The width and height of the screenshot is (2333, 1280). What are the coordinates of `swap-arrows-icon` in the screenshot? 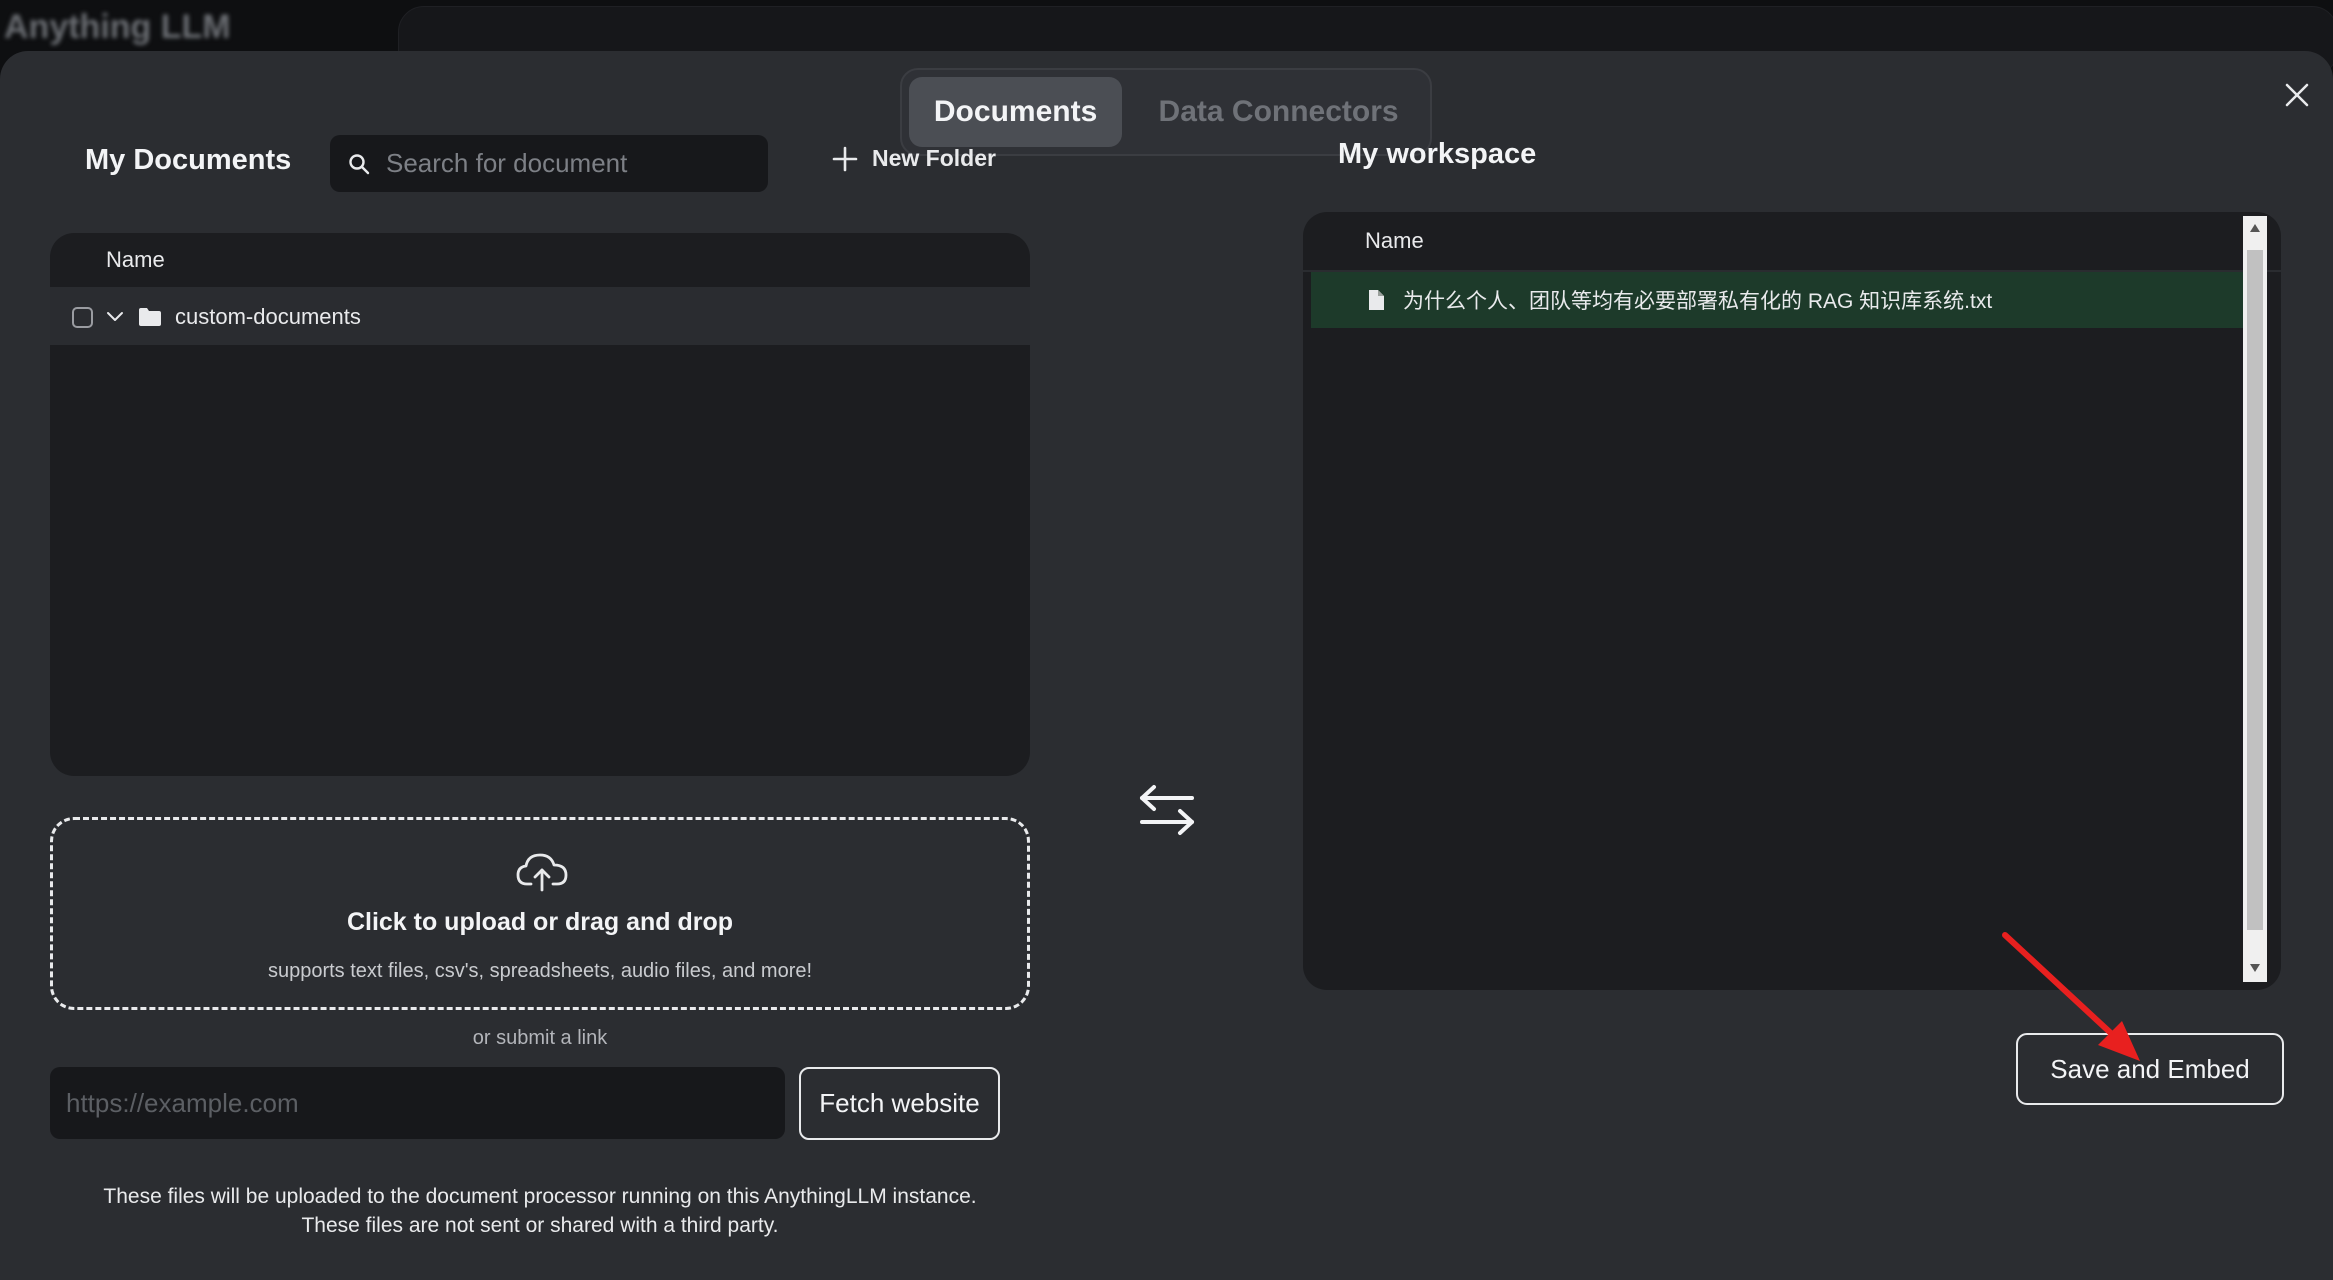 It's located at (1167, 810).